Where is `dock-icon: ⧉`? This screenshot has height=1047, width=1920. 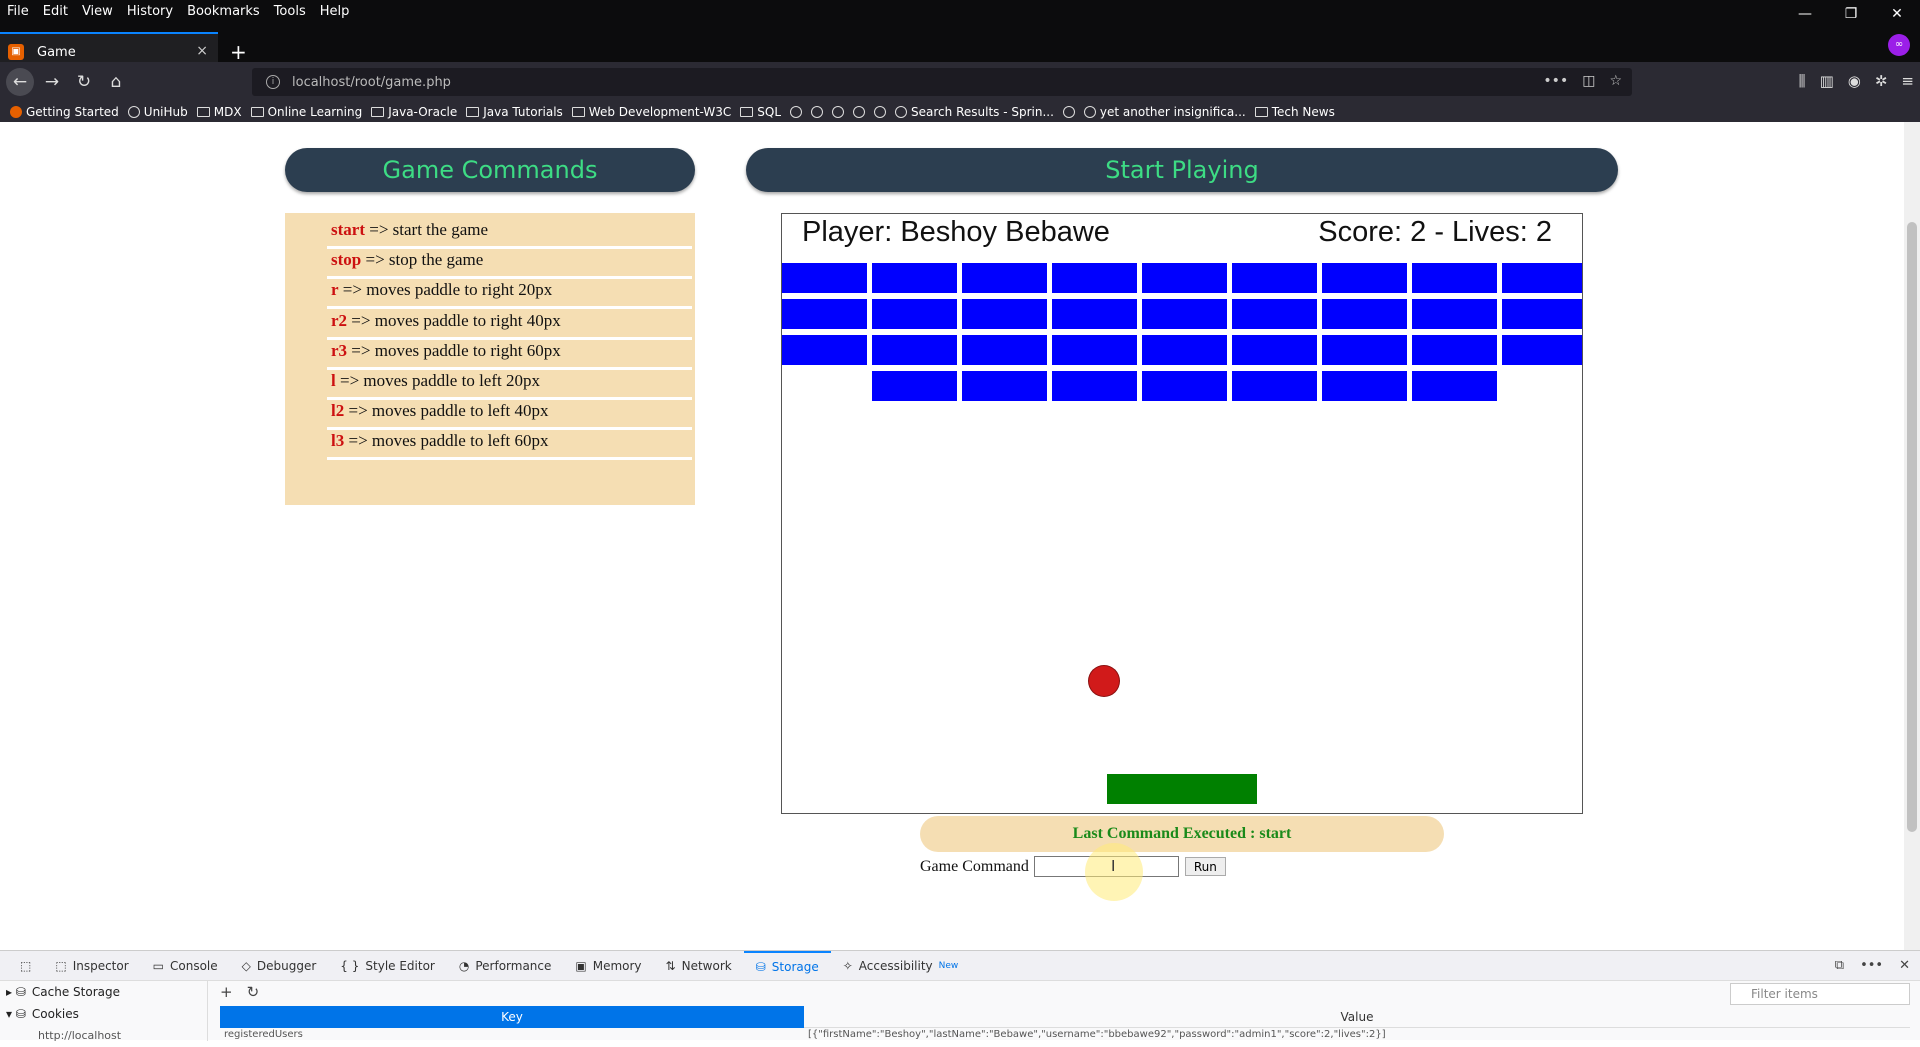 dock-icon: ⧉ is located at coordinates (1839, 965).